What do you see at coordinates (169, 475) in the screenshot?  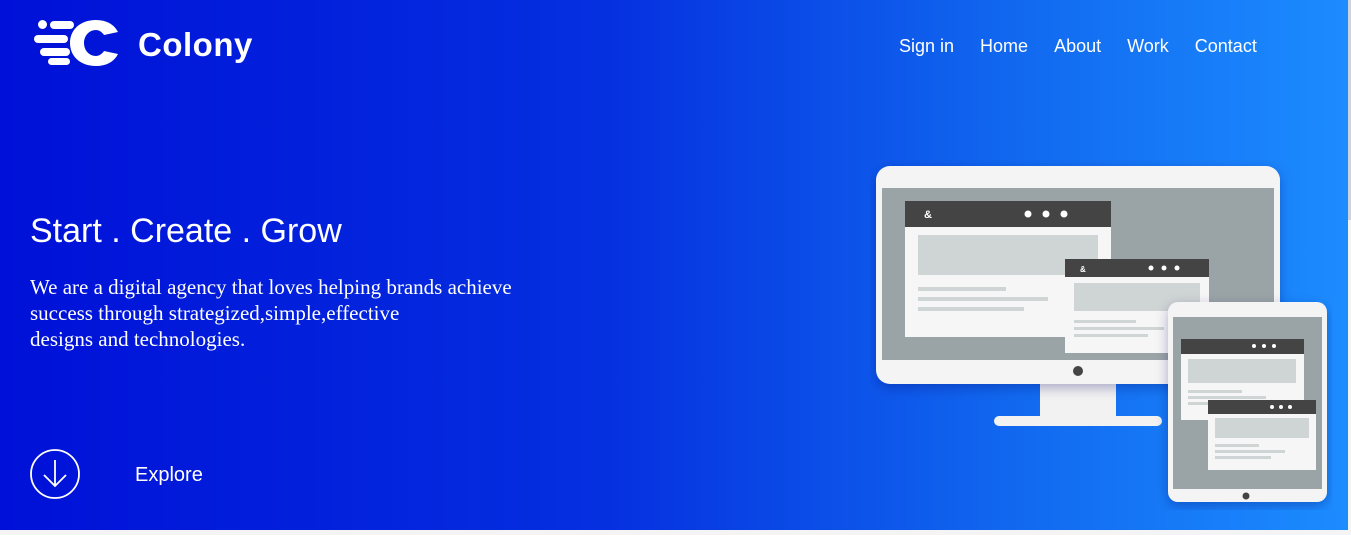 I see `explore-link: Explore` at bounding box center [169, 475].